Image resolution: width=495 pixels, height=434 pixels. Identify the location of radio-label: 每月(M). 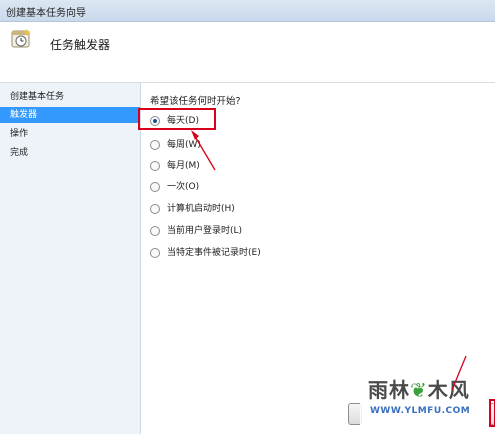
(183, 166).